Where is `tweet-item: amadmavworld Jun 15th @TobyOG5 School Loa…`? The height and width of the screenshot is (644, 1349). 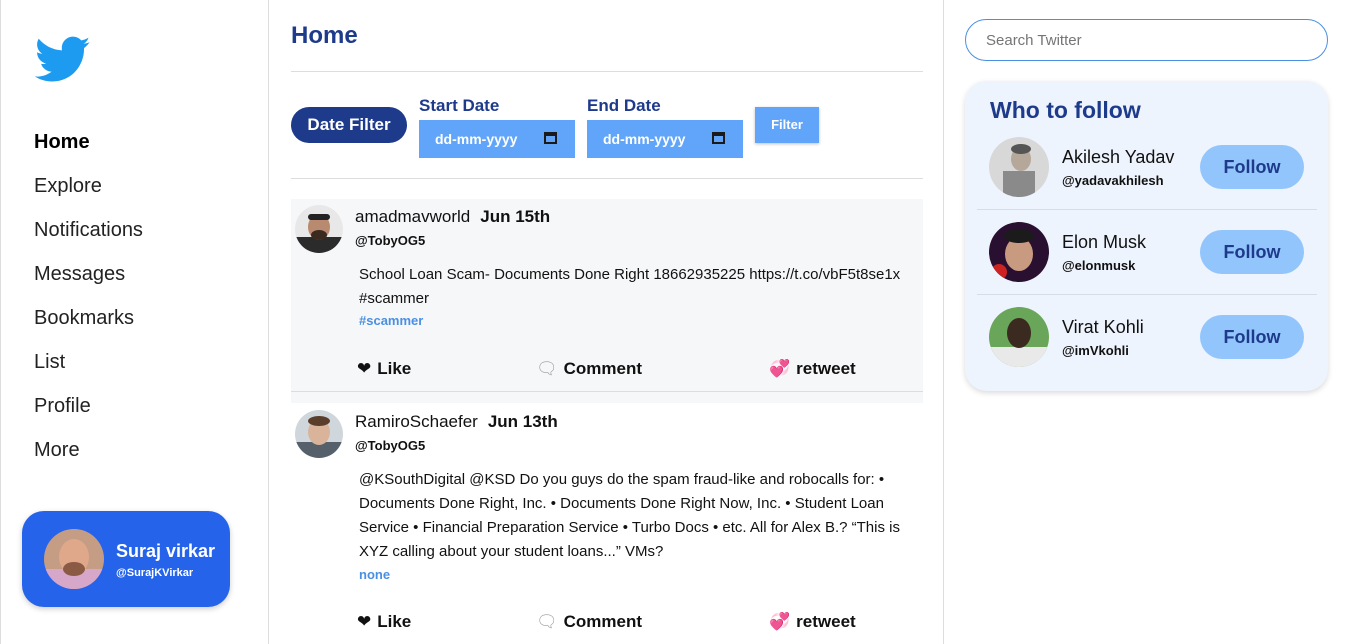 tweet-item: amadmavworld Jun 15th @TobyOG5 School Loa… is located at coordinates (607, 301).